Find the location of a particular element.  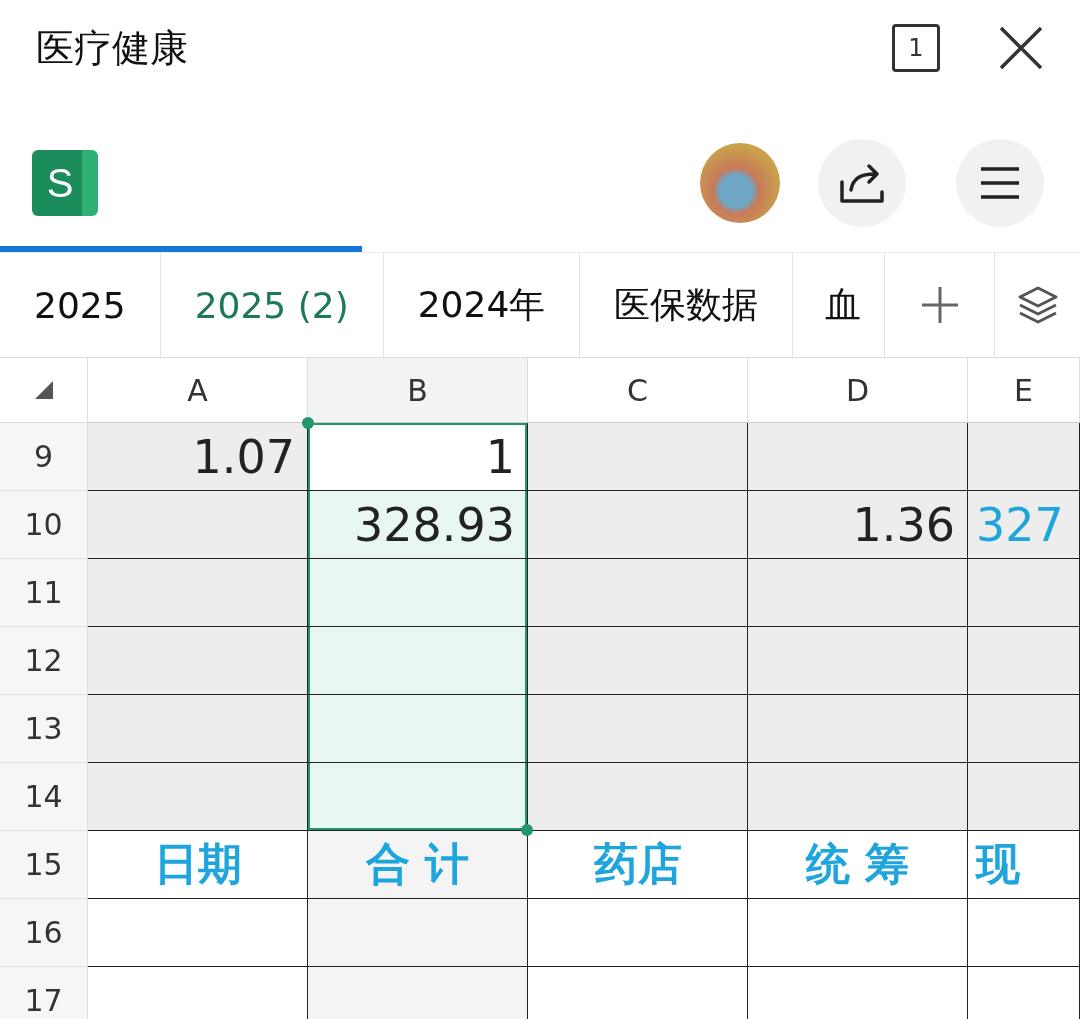

table-cell: 药店 is located at coordinates (638, 865).